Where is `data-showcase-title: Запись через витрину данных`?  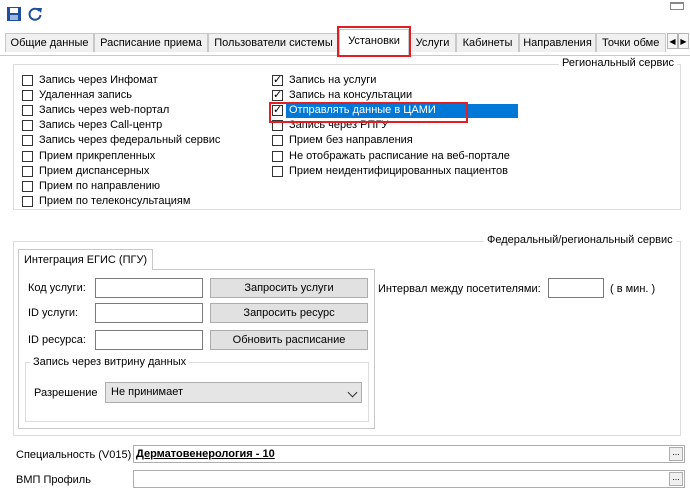
data-showcase-title: Запись через витрину данных is located at coordinates (110, 362).